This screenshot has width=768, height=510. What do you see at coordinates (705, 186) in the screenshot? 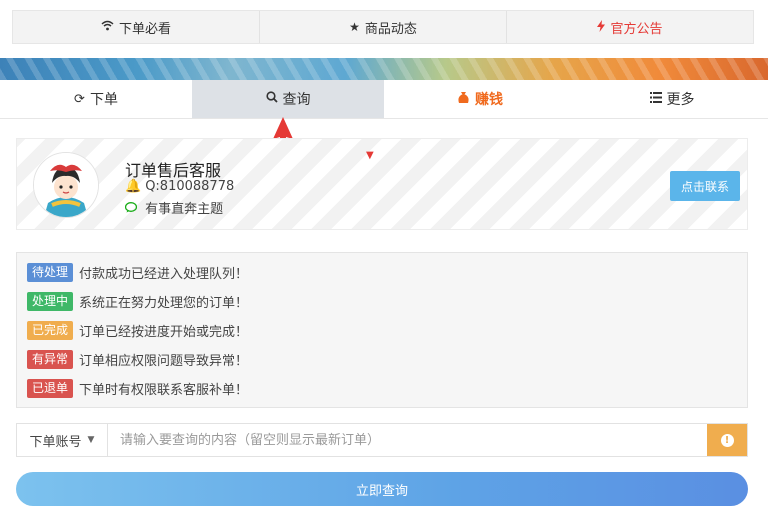
I see `contact-button: 点击联系` at bounding box center [705, 186].